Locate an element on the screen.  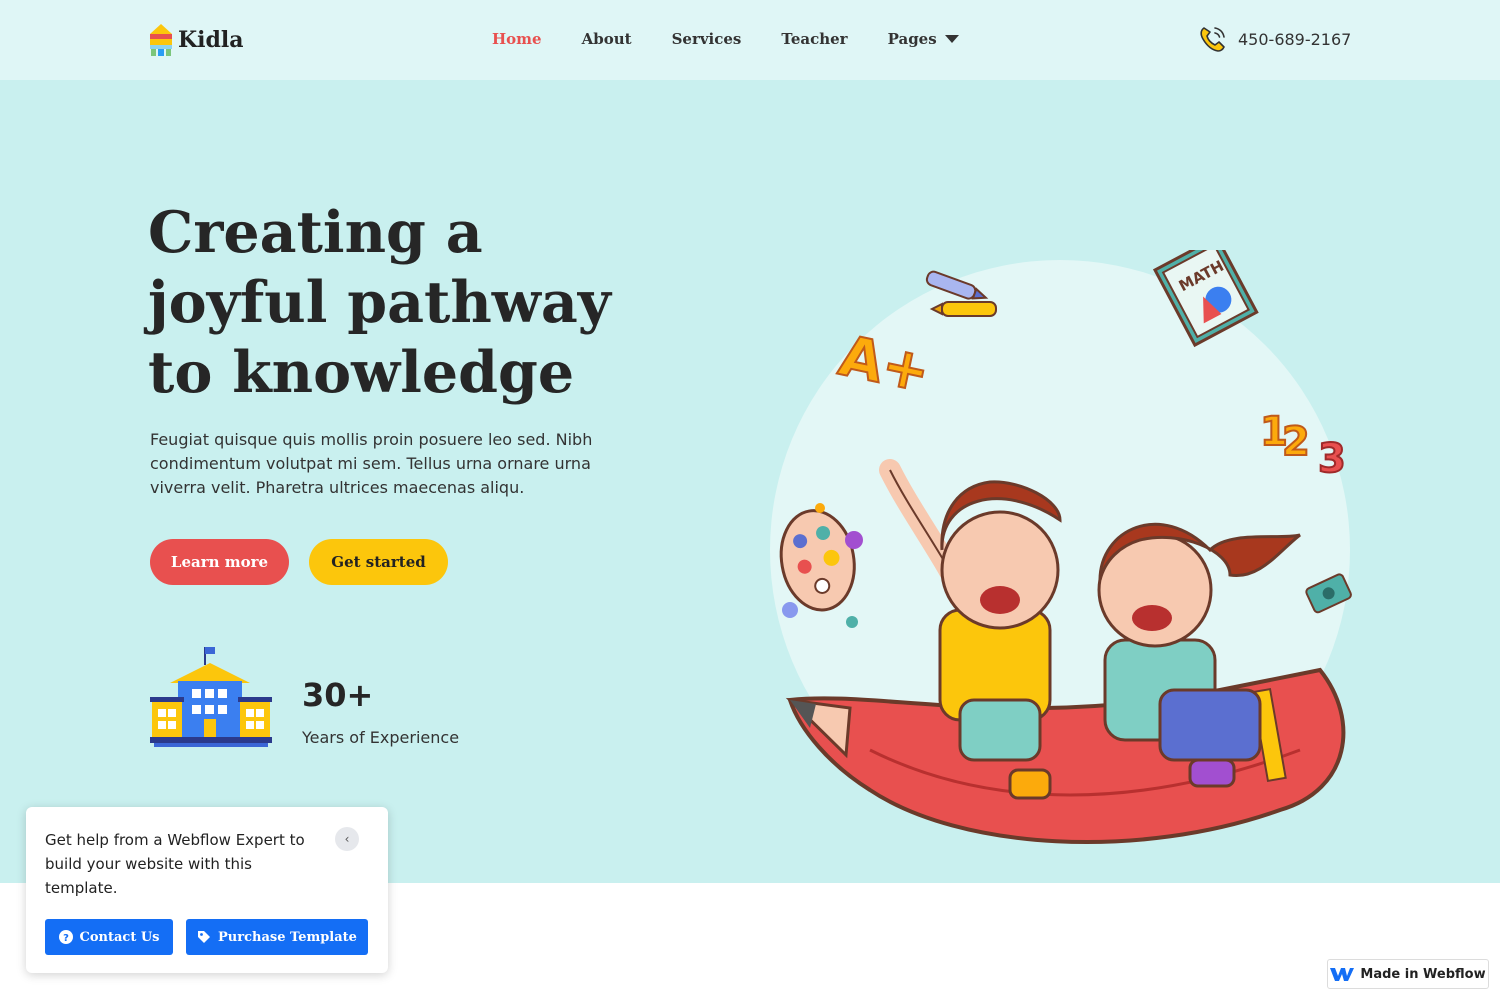
school-building-icon is located at coordinates (211, 697).